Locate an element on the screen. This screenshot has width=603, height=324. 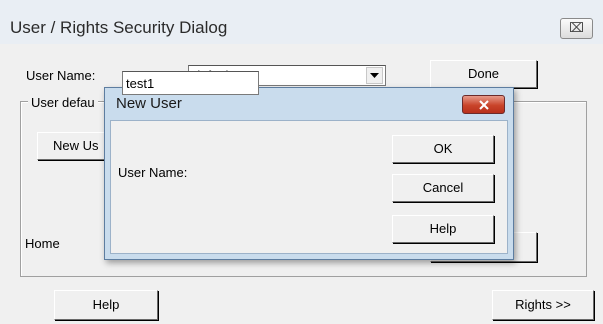
close-icon: ⌧ is located at coordinates (576, 28).